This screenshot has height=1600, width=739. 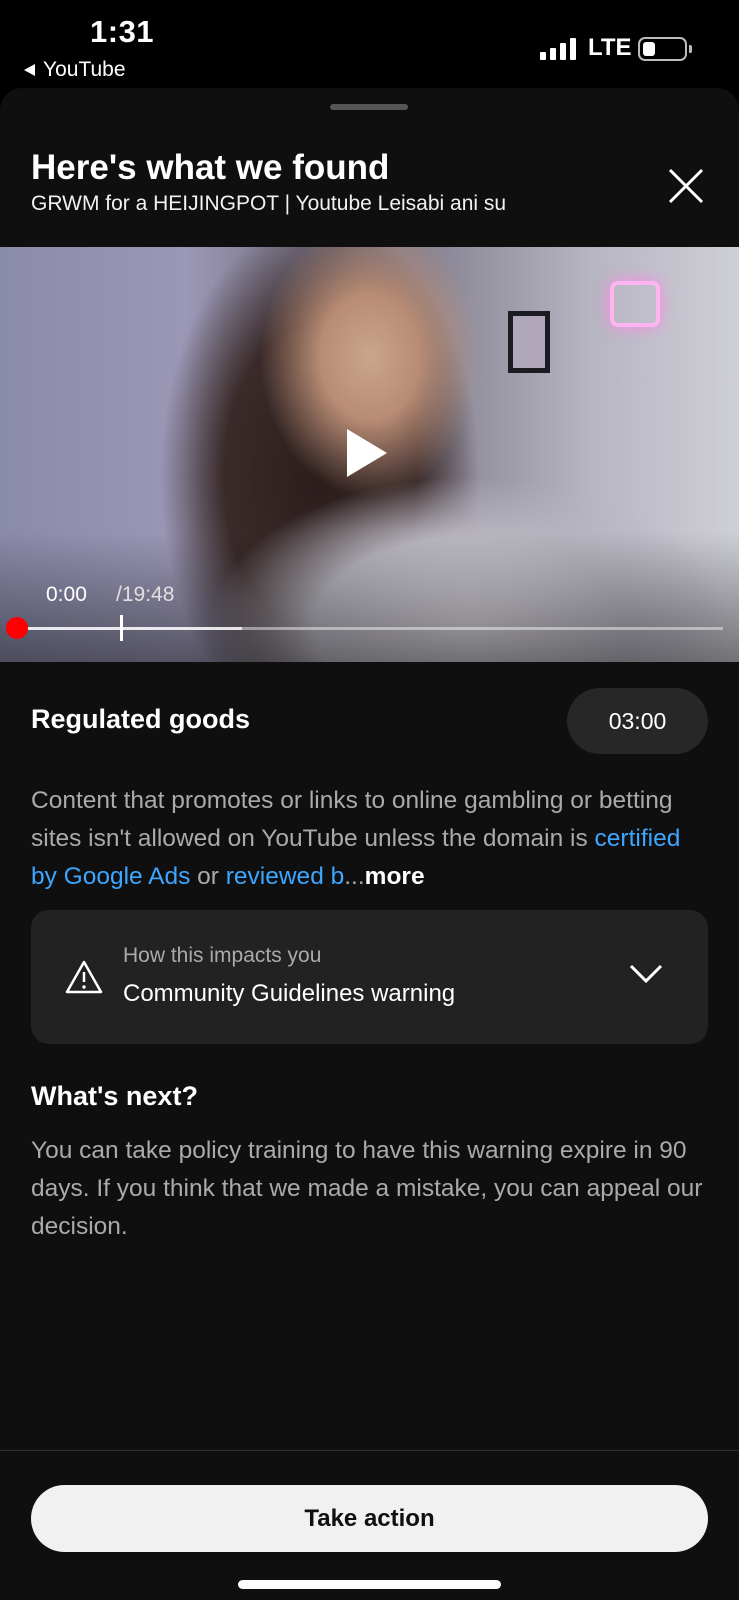 I want to click on play-icon, so click(x=367, y=453).